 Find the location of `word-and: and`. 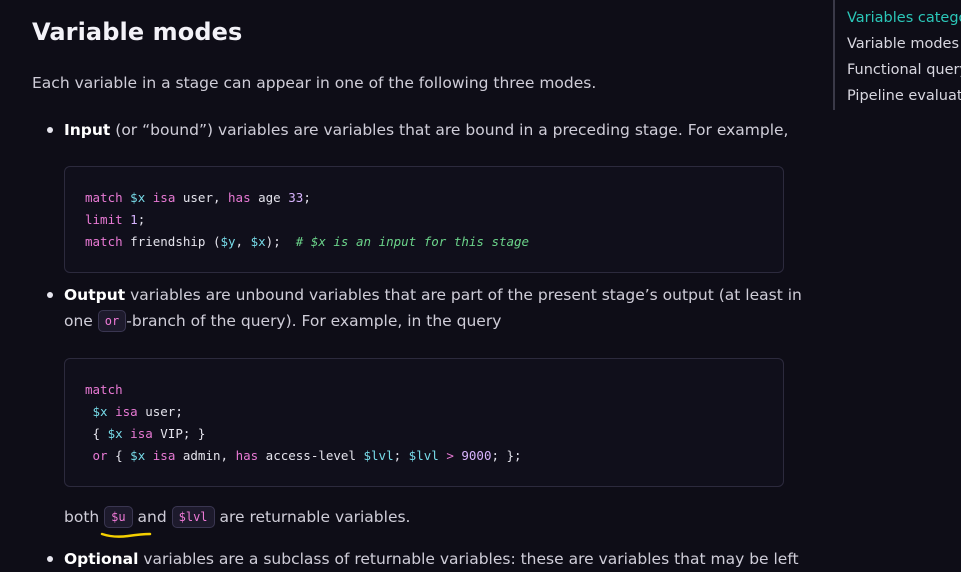

word-and: and is located at coordinates (152, 517).